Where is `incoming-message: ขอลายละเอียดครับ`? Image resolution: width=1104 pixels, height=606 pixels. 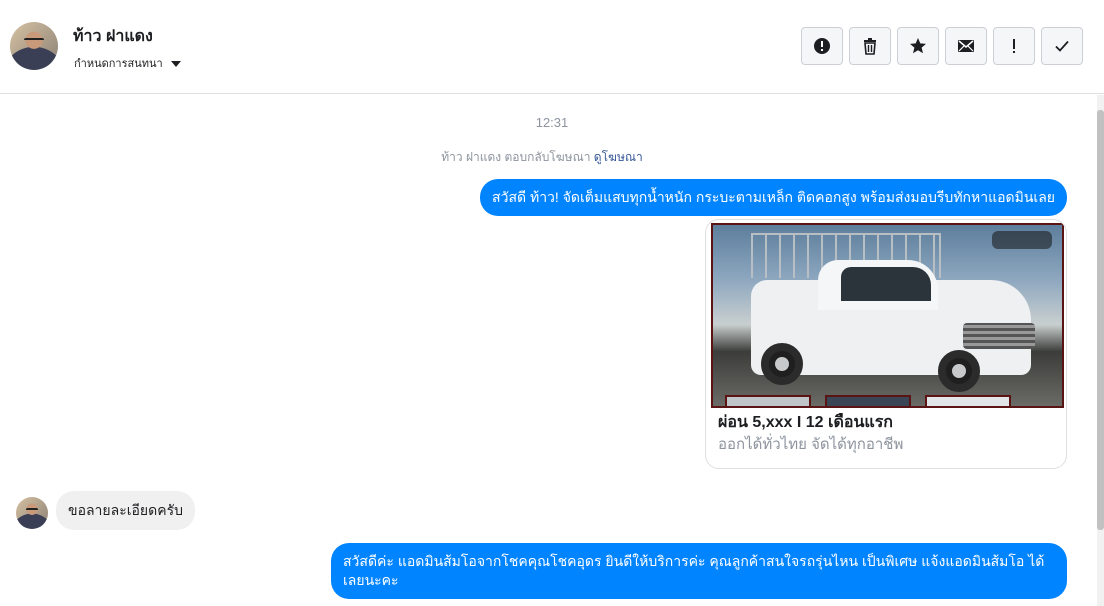 incoming-message: ขอลายละเอียดครับ is located at coordinates (125, 510).